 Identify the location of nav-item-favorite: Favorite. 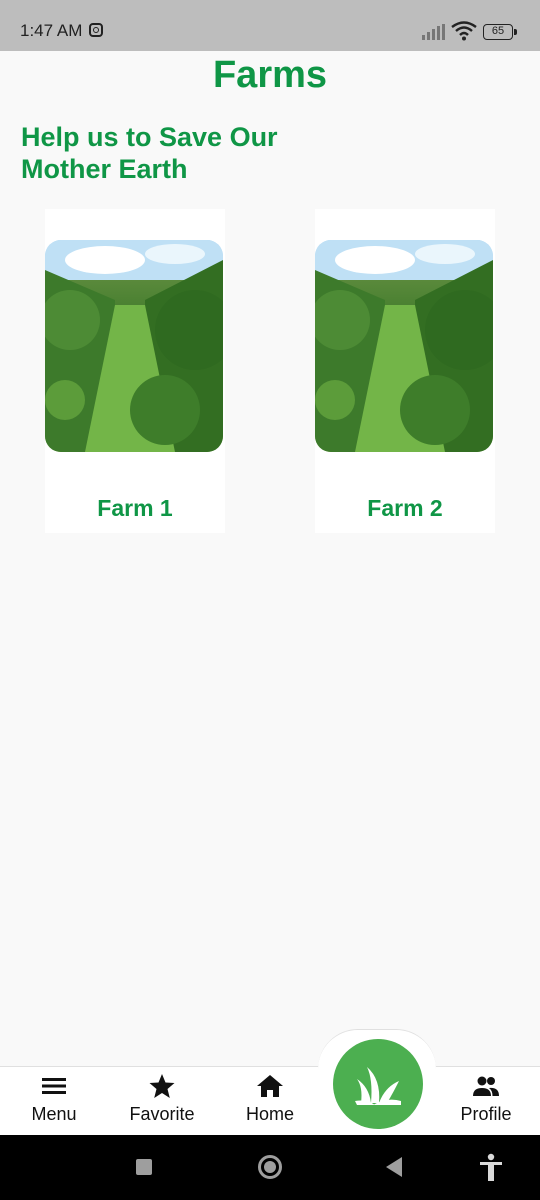
(162, 1098).